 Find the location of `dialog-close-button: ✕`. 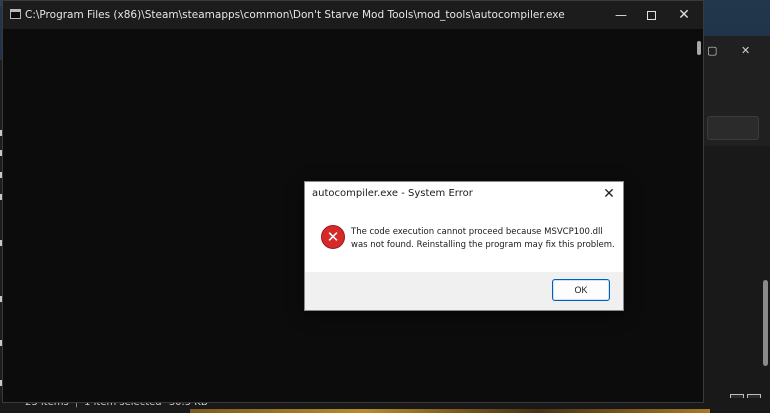

dialog-close-button: ✕ is located at coordinates (609, 194).